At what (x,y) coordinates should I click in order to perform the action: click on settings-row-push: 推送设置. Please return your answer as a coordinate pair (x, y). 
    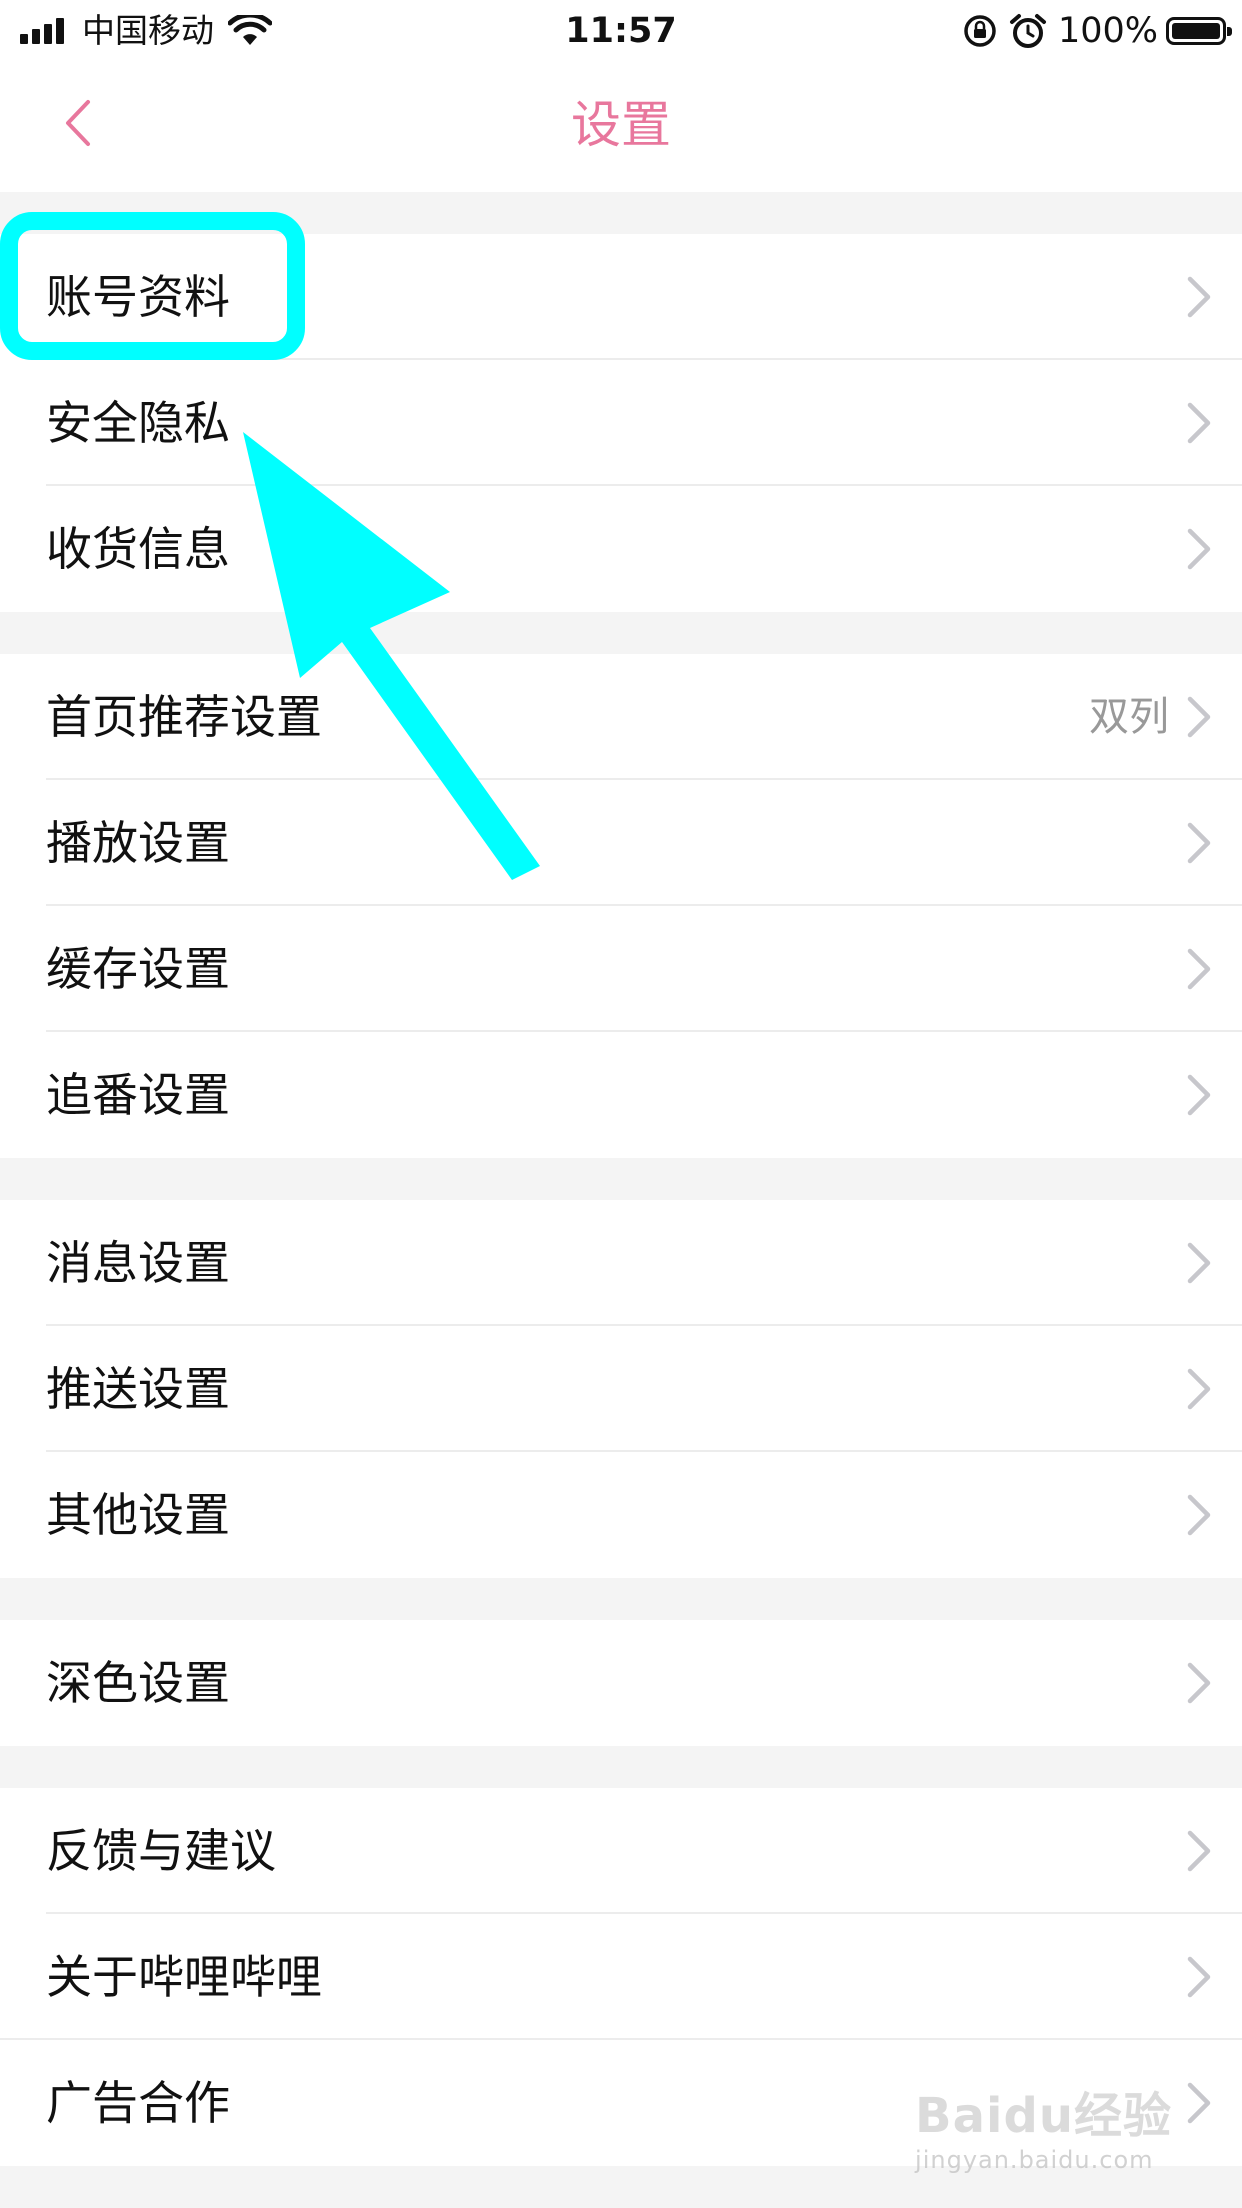
    Looking at the image, I should click on (621, 1389).